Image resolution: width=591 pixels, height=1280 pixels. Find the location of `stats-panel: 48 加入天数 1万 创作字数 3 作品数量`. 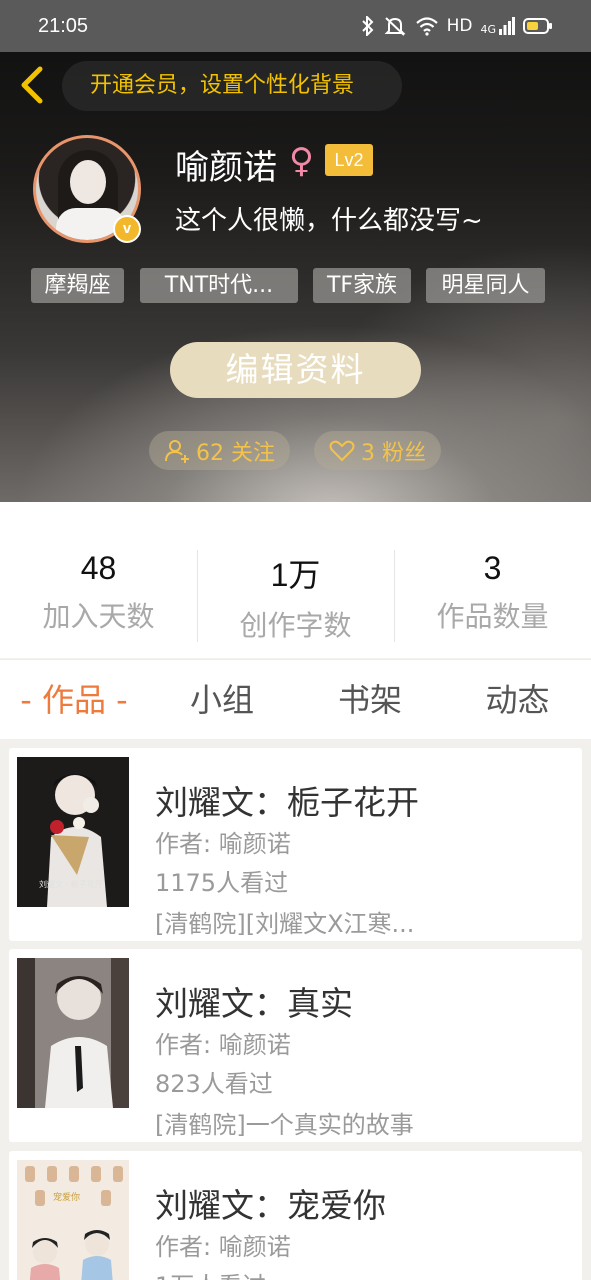

stats-panel: 48 加入天数 1万 创作字数 3 作品数量 is located at coordinates (295, 580).